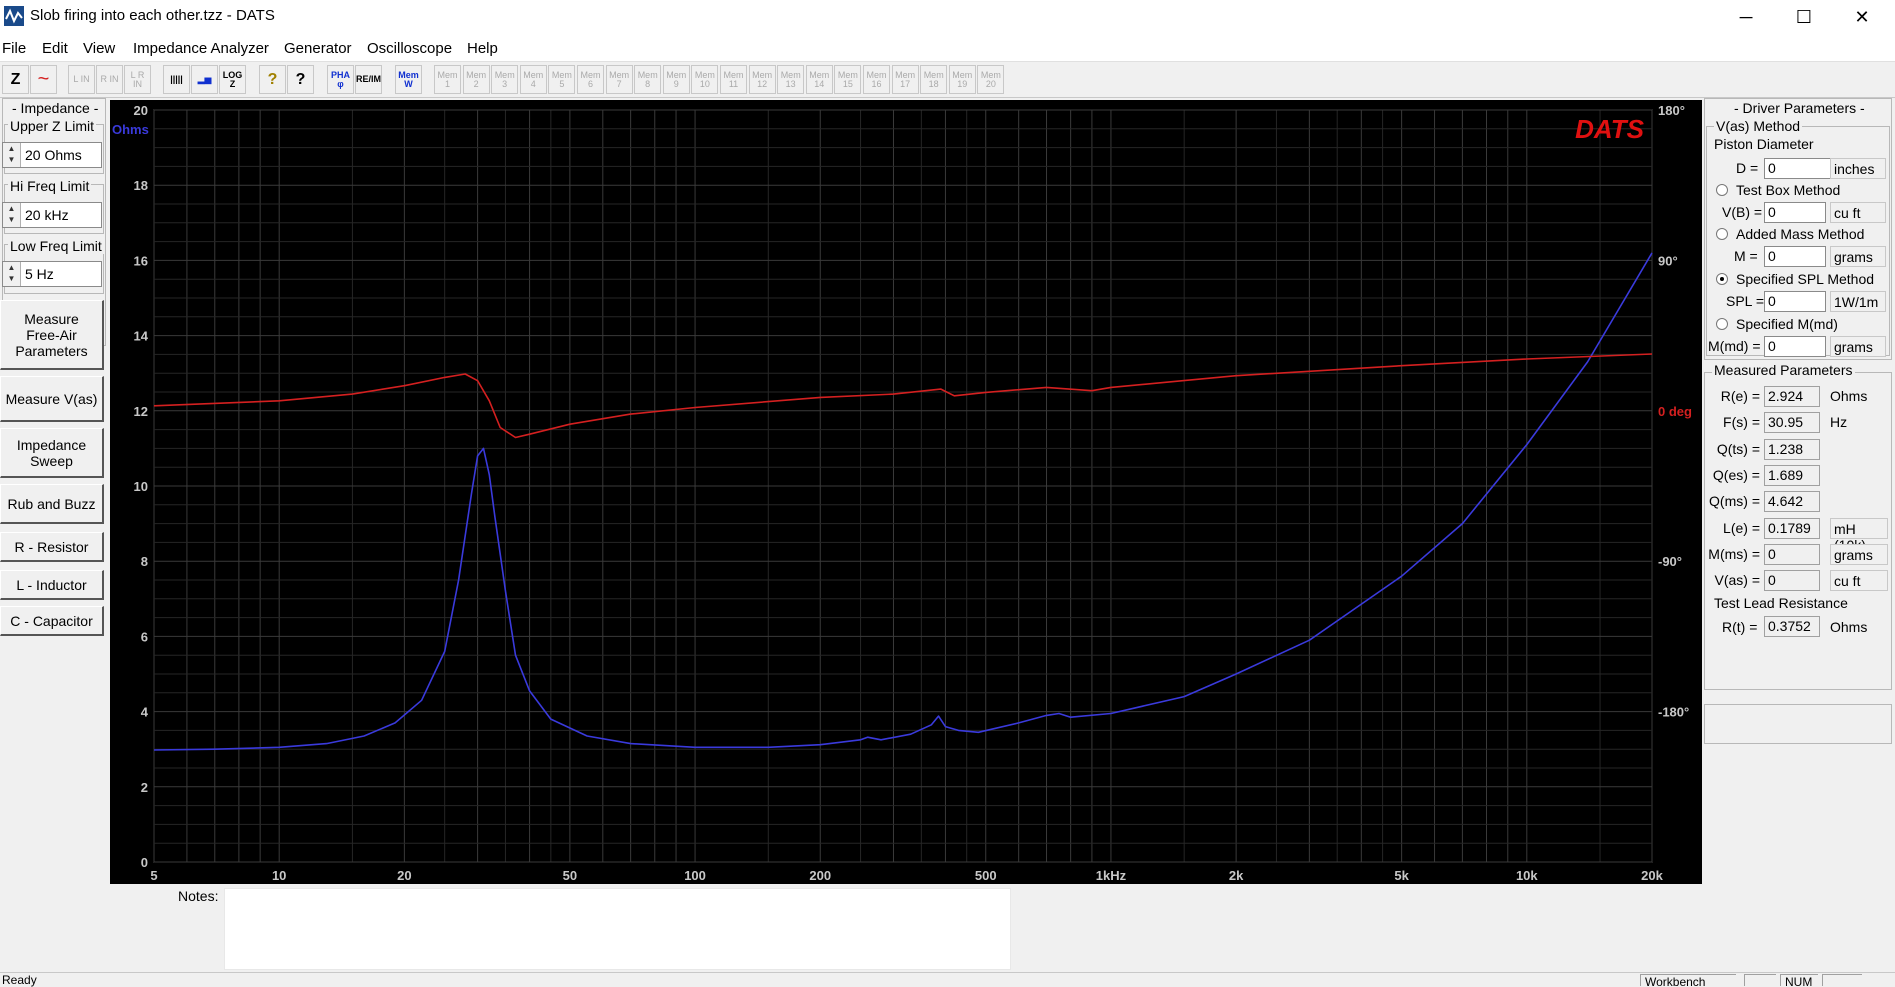  Describe the element at coordinates (408, 79) in the screenshot. I see `mem-write-button: Mem W` at that location.